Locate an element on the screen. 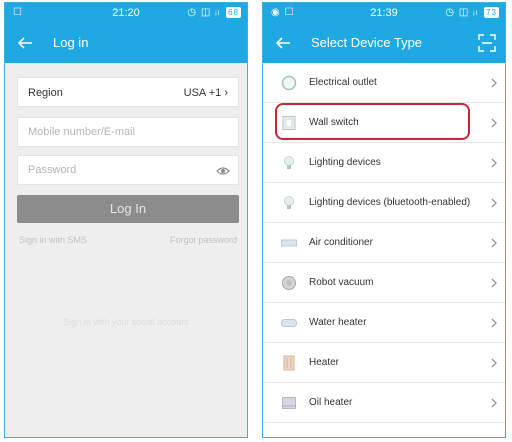 The width and height of the screenshot is (512, 442). status-right-icons: ◷ ◫ ᵢₗ 73 is located at coordinates (472, 12).